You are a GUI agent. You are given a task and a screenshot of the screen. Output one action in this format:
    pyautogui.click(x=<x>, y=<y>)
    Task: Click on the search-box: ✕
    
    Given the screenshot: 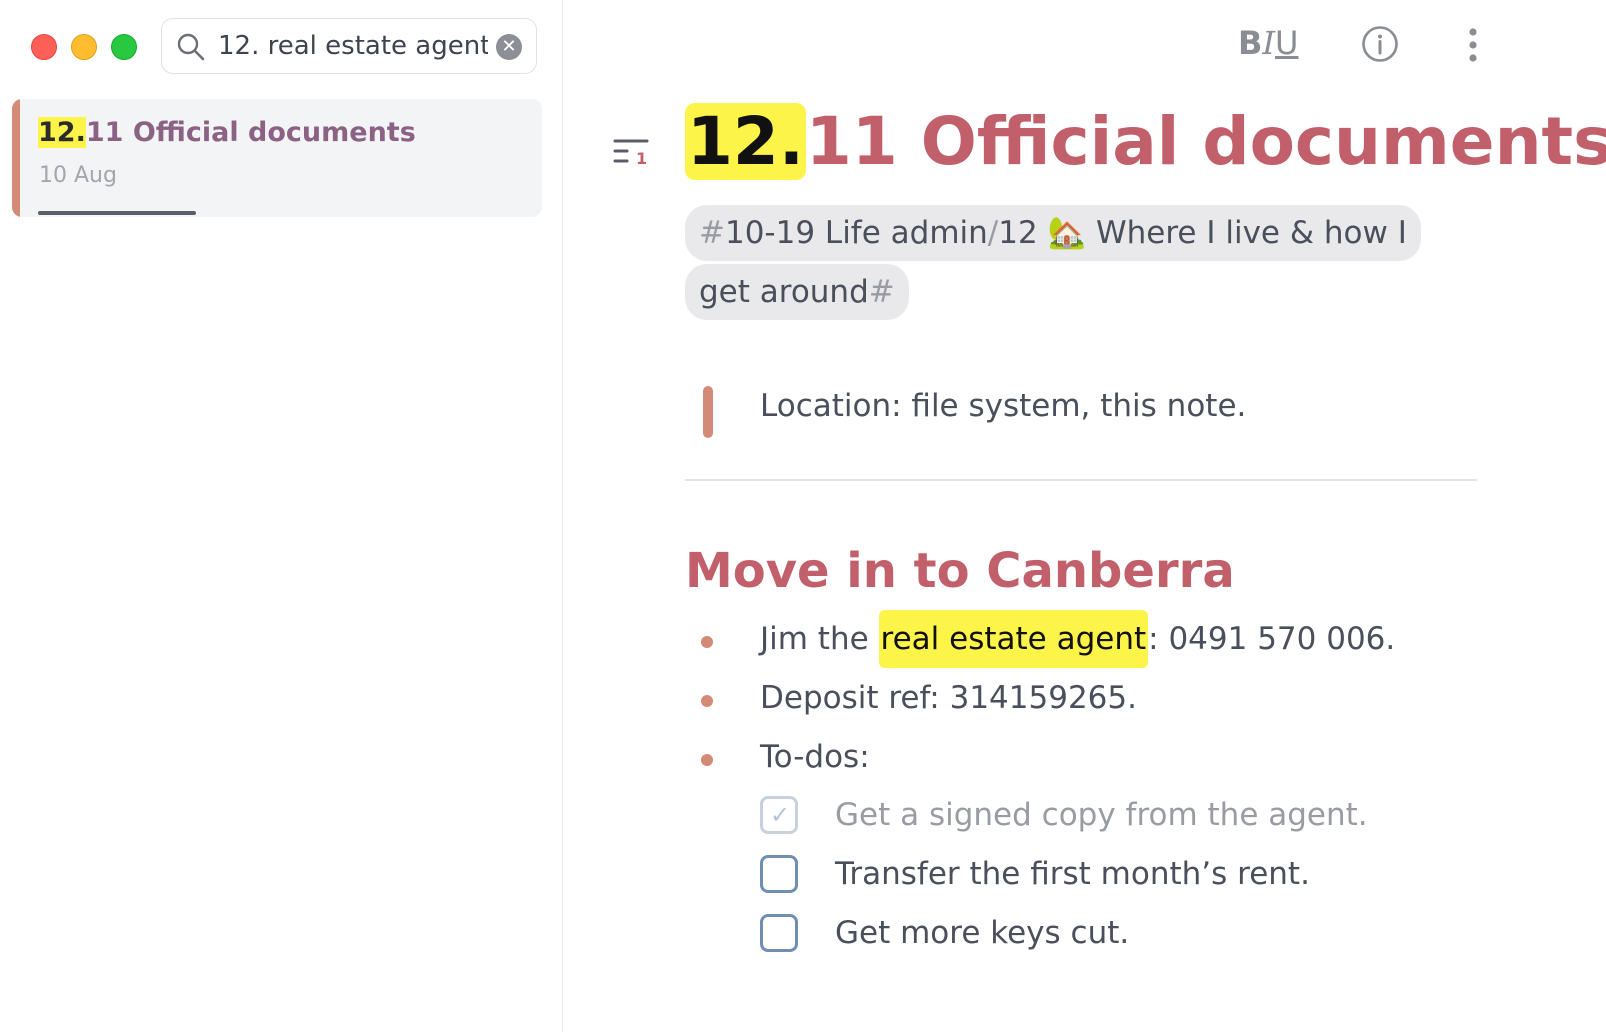 What is the action you would take?
    pyautogui.click(x=349, y=46)
    